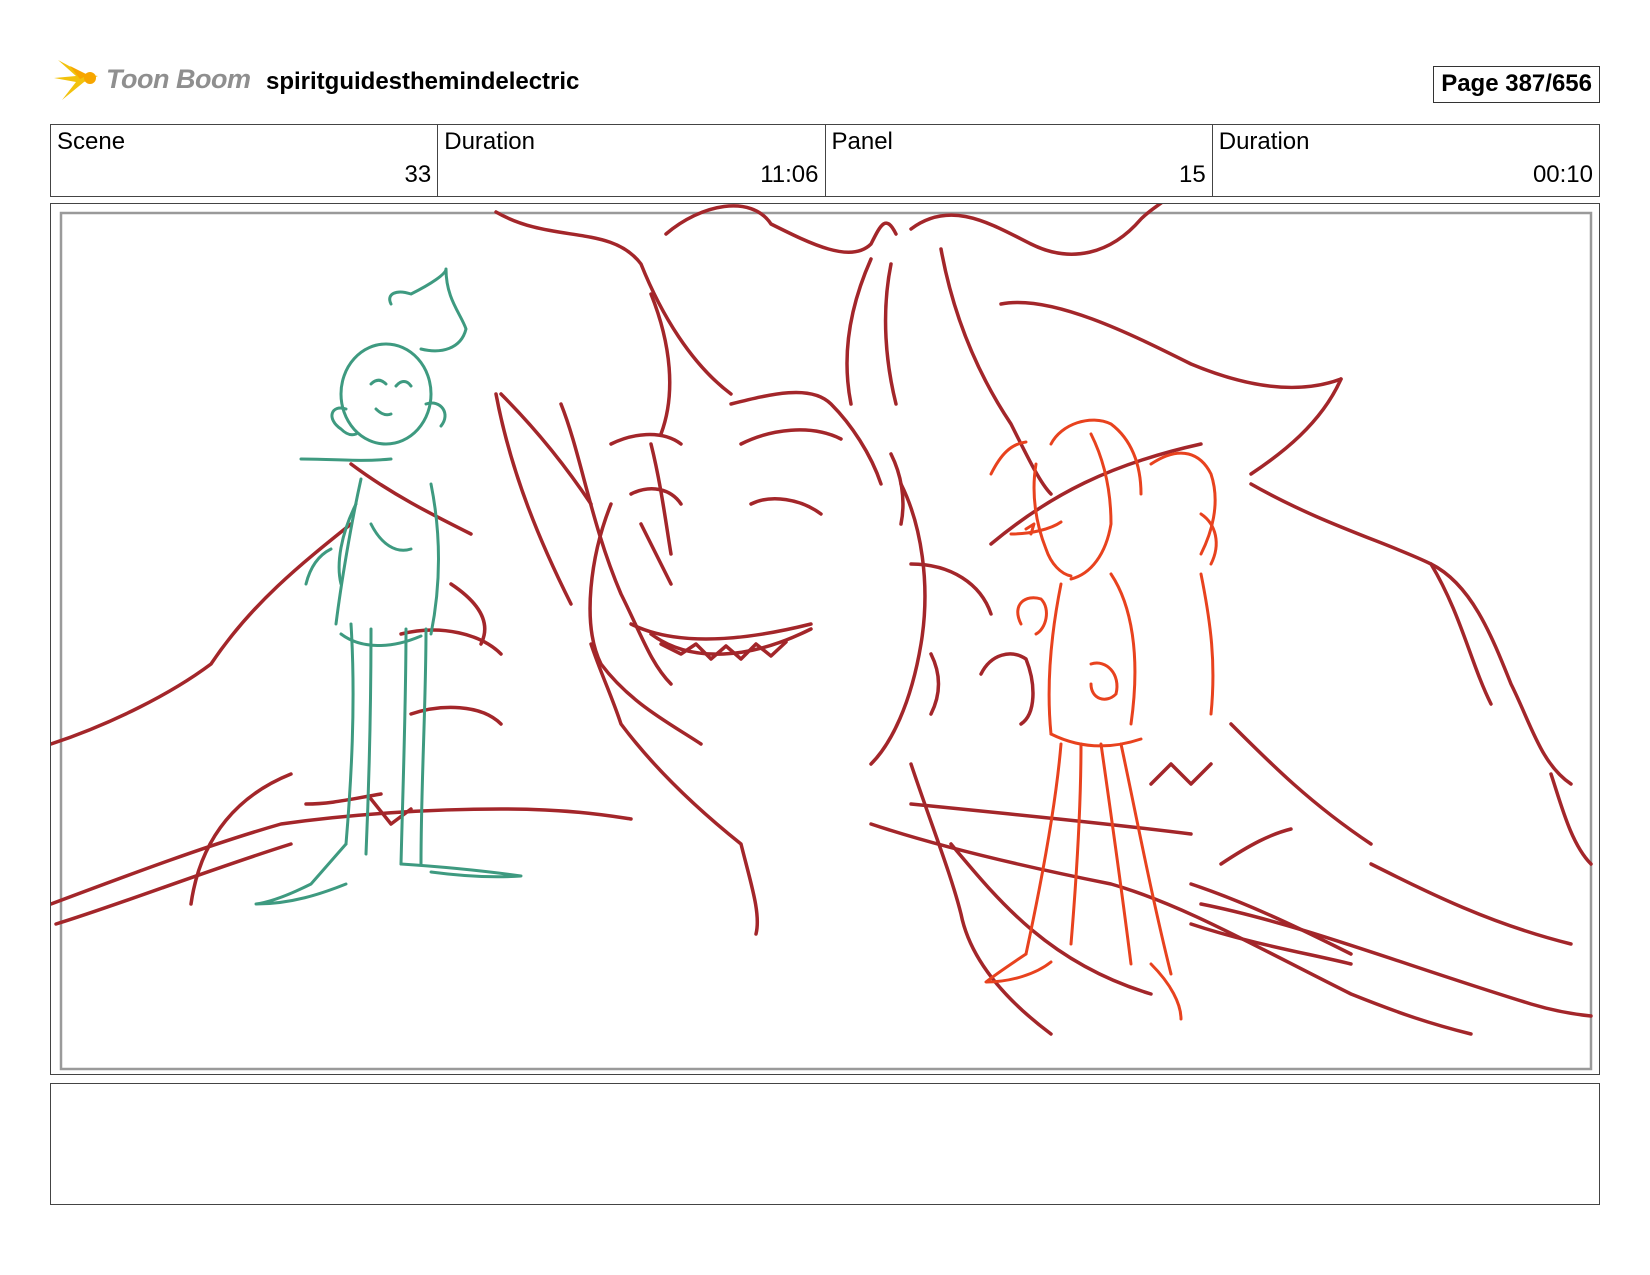 This screenshot has width=1650, height=1275. I want to click on panel-notes-box, so click(825, 1144).